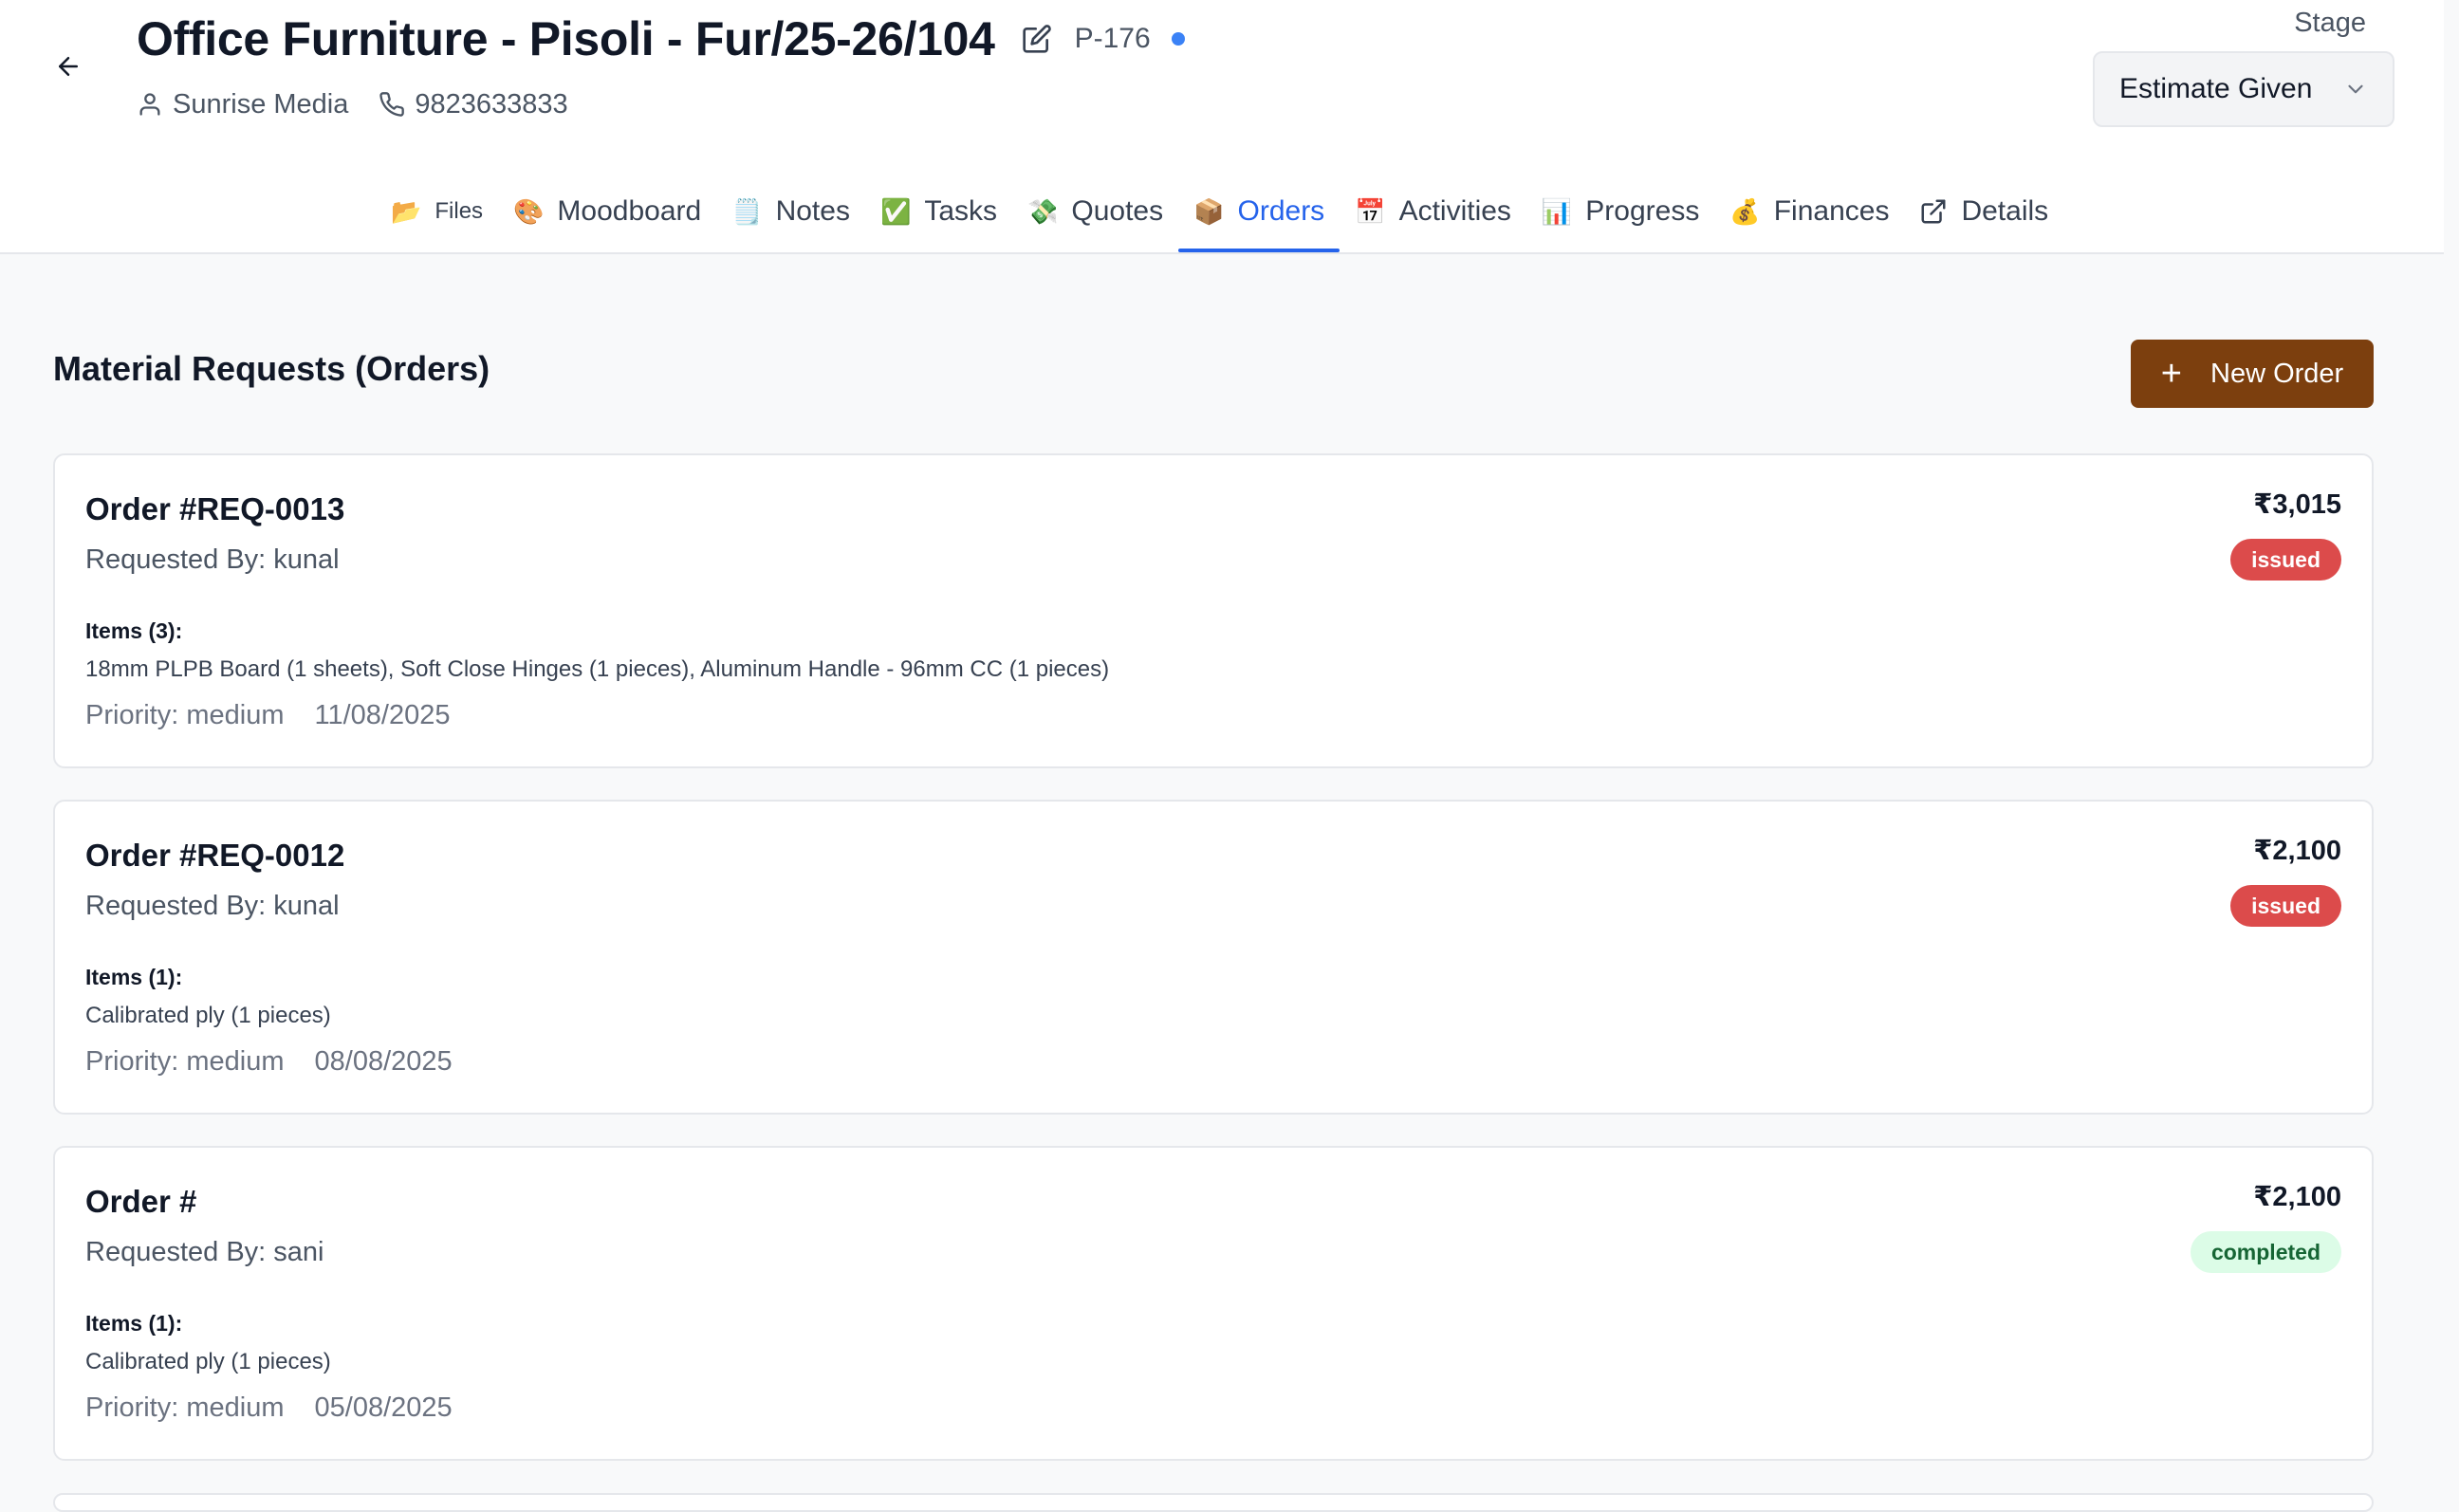 The image size is (2459, 1512). What do you see at coordinates (1117, 211) in the screenshot?
I see `tab-label: Quotes` at bounding box center [1117, 211].